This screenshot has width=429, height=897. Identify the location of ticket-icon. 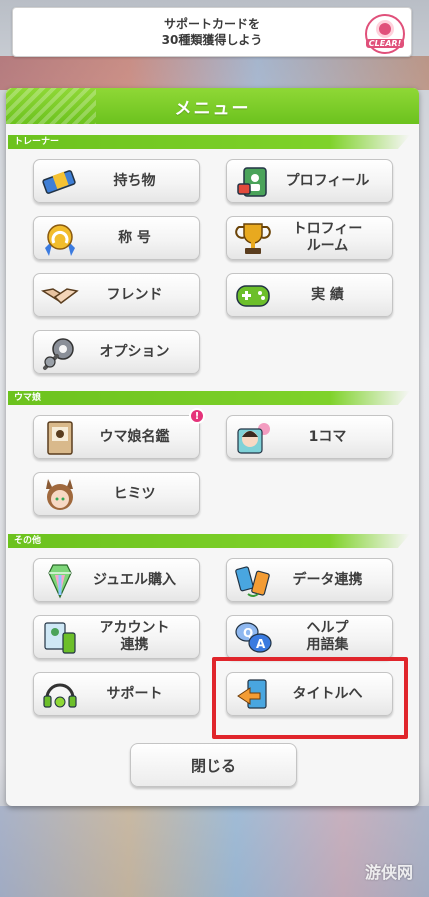
(60, 182).